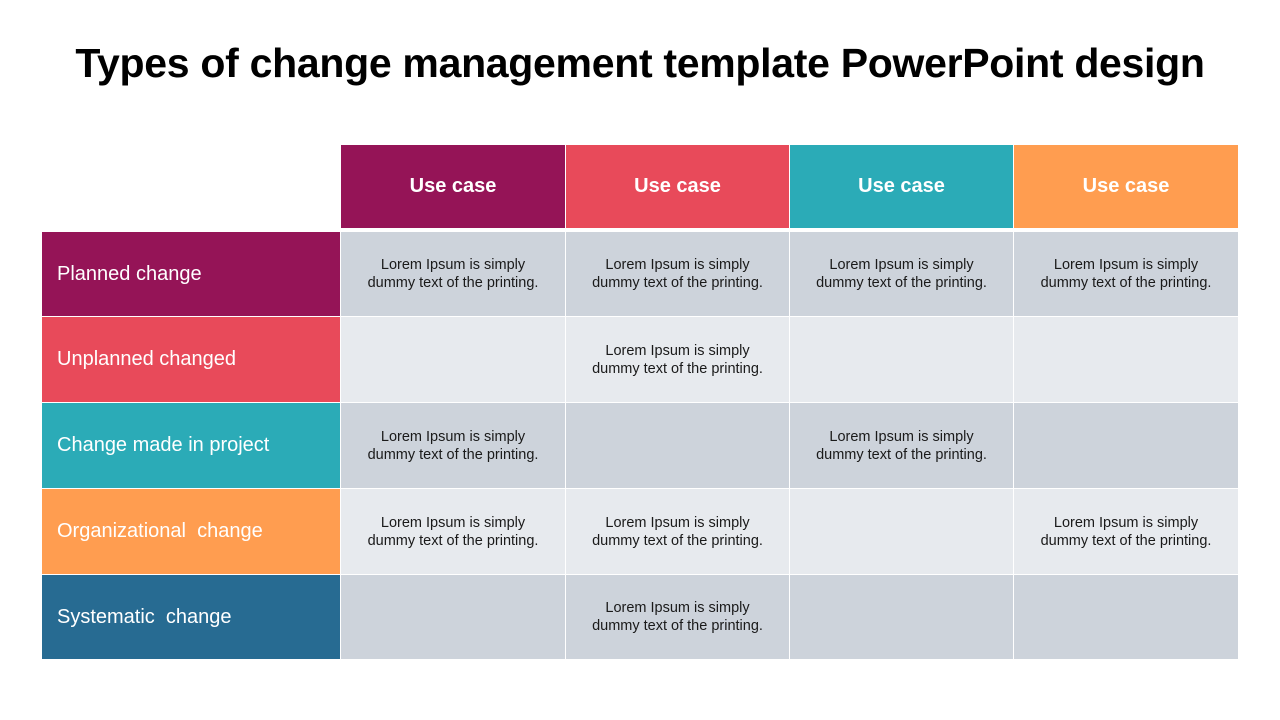  Describe the element at coordinates (191, 531) in the screenshot. I see `row-label: Organizational change` at that location.